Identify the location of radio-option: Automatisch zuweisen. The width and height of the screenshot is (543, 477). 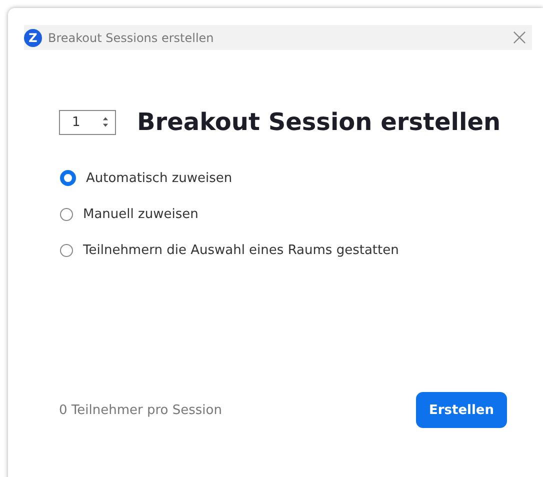
(296, 178).